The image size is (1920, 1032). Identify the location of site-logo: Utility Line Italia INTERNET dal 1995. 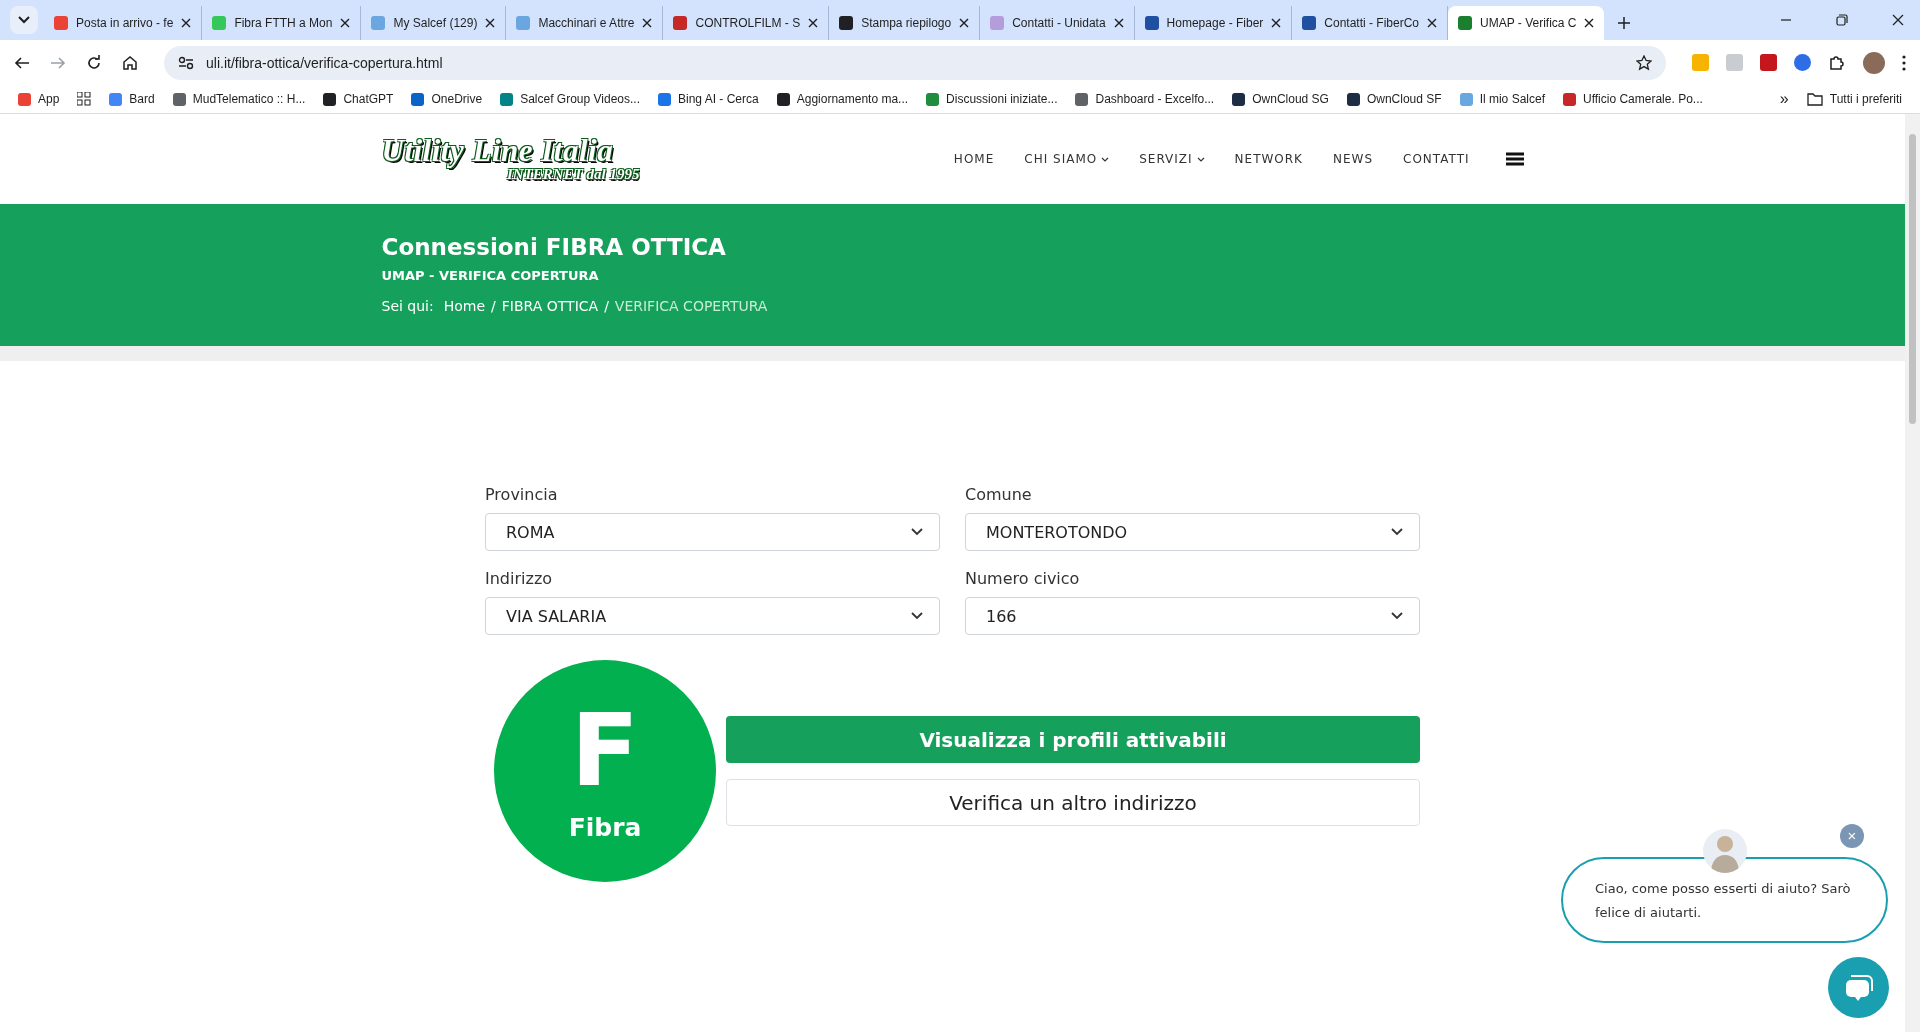
(512, 159).